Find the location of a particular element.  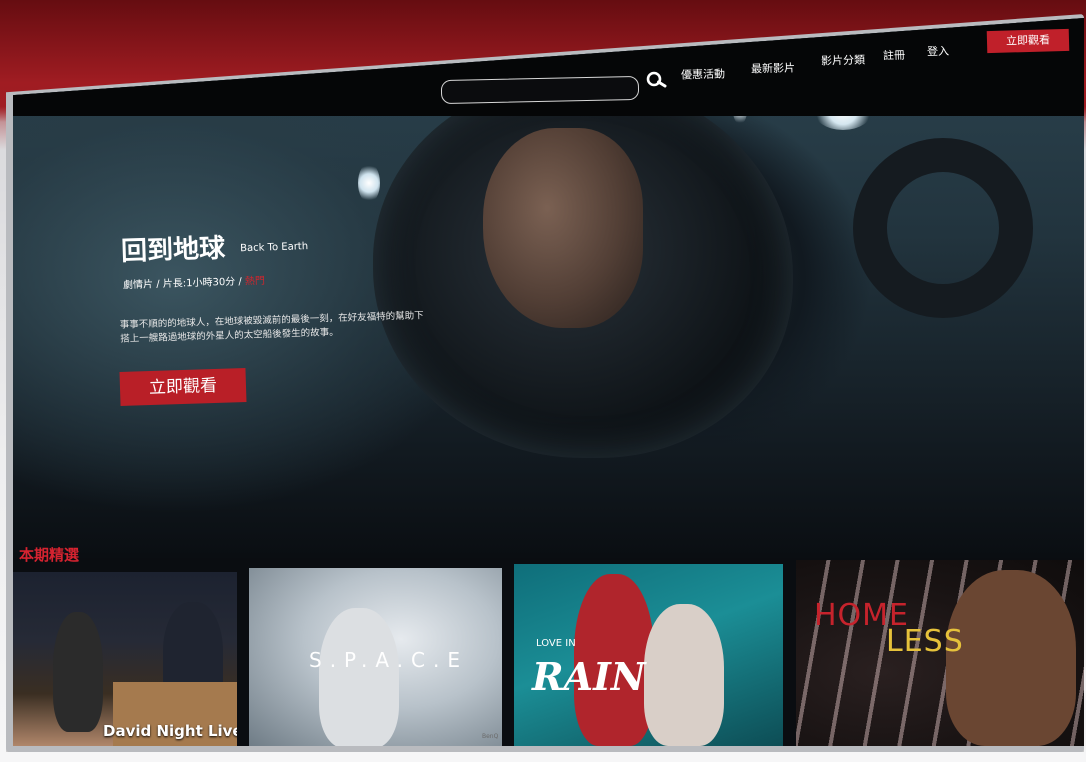

watch-now-hero-button: 立即觀看 is located at coordinates (183, 387).